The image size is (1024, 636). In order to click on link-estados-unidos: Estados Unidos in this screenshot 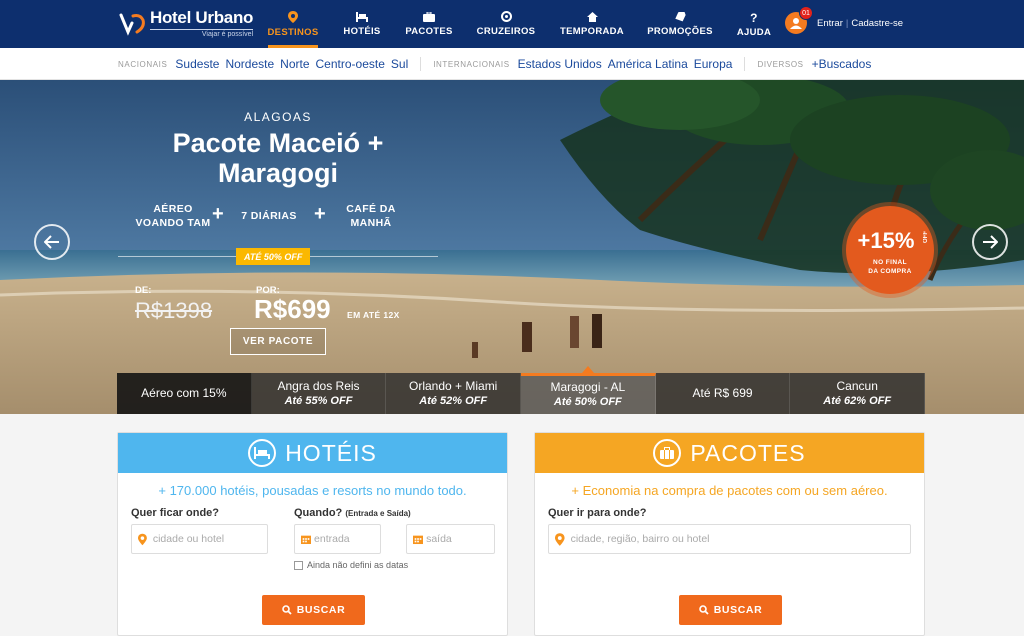, I will do `click(560, 64)`.